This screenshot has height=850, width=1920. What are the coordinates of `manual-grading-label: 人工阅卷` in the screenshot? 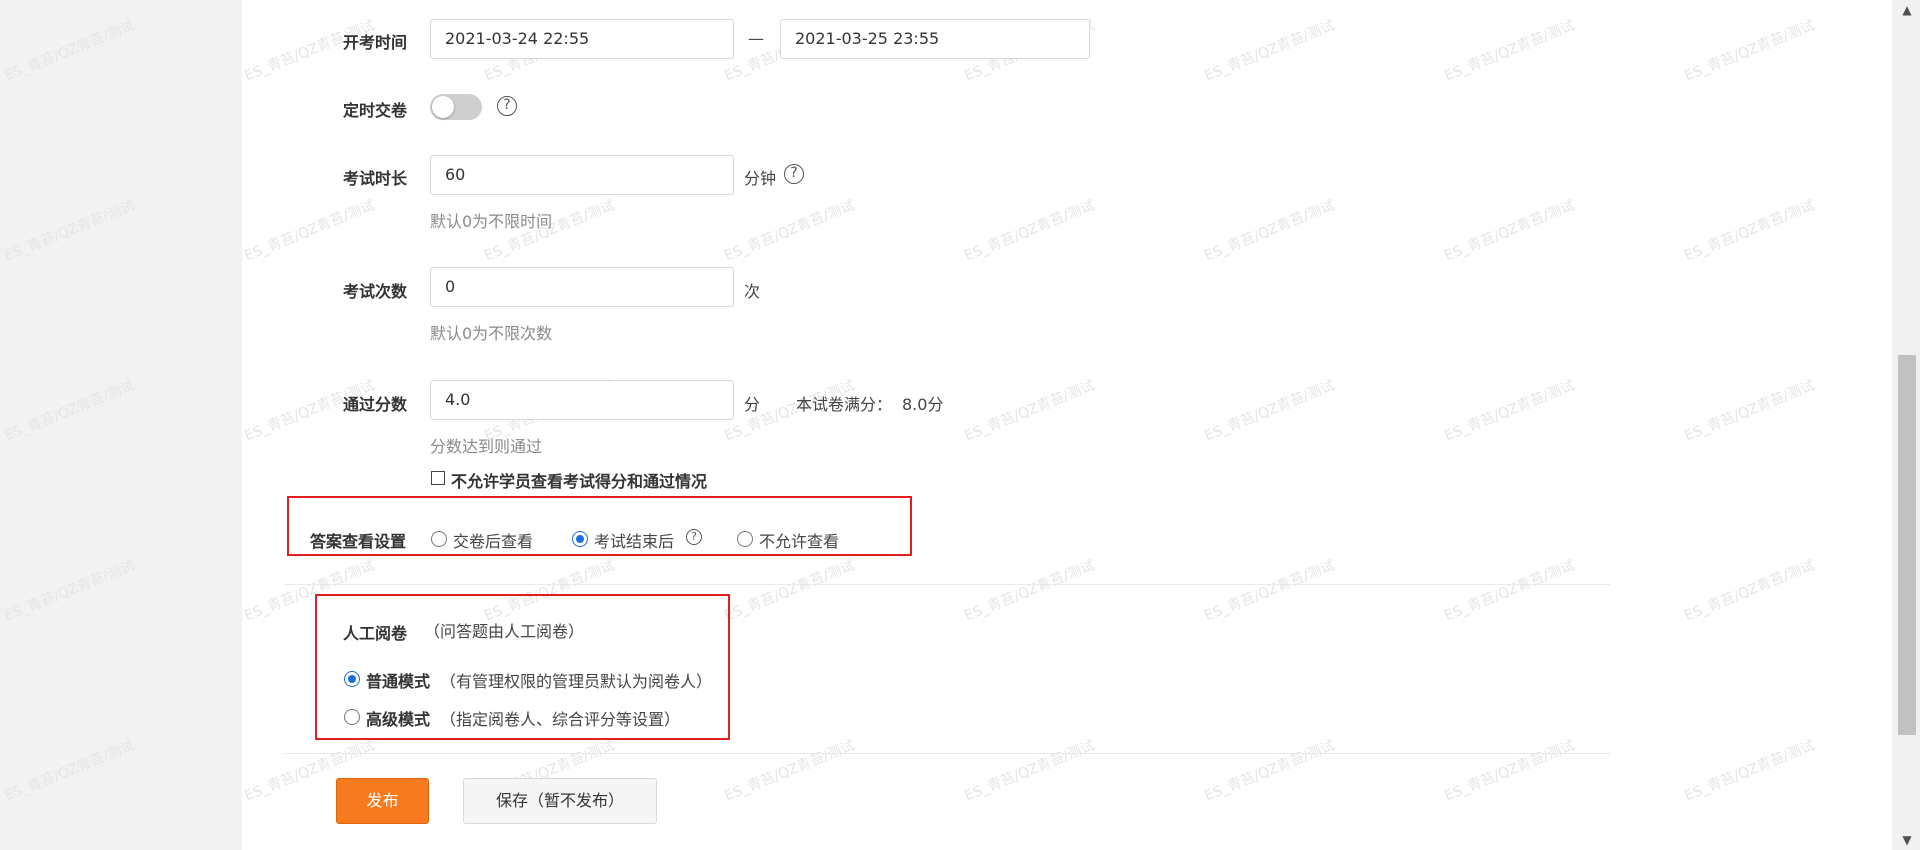 It's located at (375, 633).